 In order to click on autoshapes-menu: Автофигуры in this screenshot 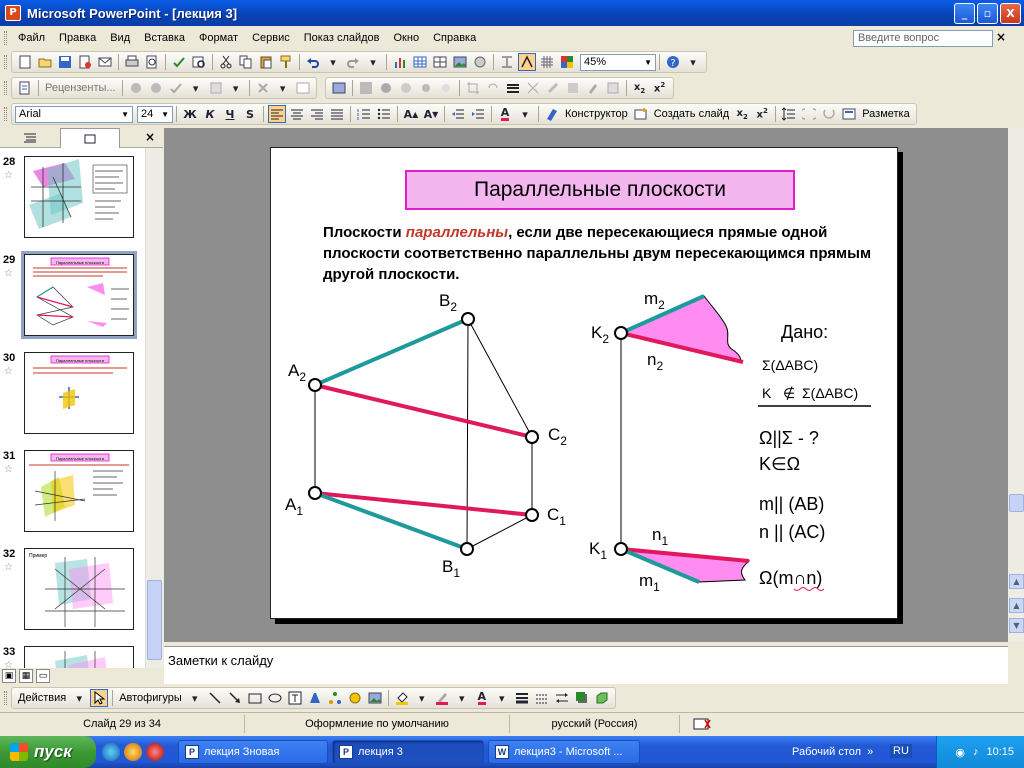, I will do `click(150, 698)`.